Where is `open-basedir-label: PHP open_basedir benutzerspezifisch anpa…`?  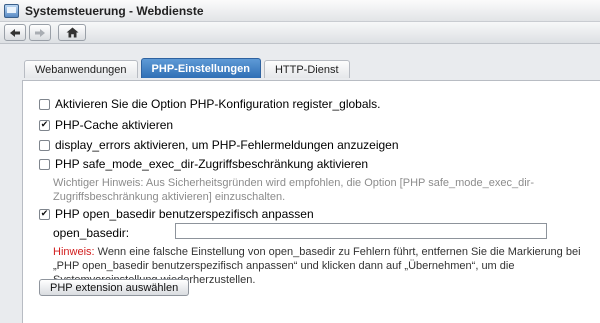 open-basedir-label: PHP open_basedir benutzerspezifisch anpa… is located at coordinates (184, 214).